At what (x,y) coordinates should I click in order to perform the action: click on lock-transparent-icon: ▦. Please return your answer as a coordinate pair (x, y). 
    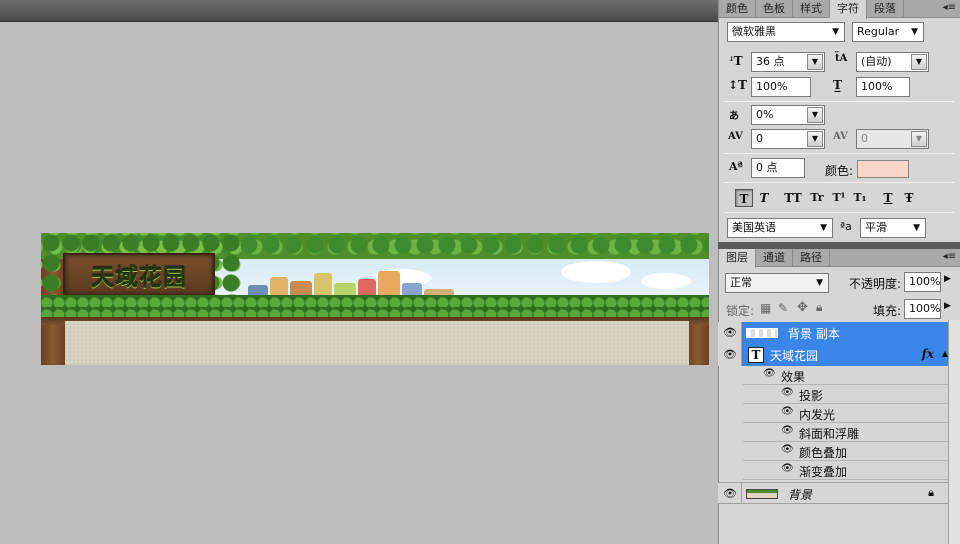
    Looking at the image, I should click on (765, 308).